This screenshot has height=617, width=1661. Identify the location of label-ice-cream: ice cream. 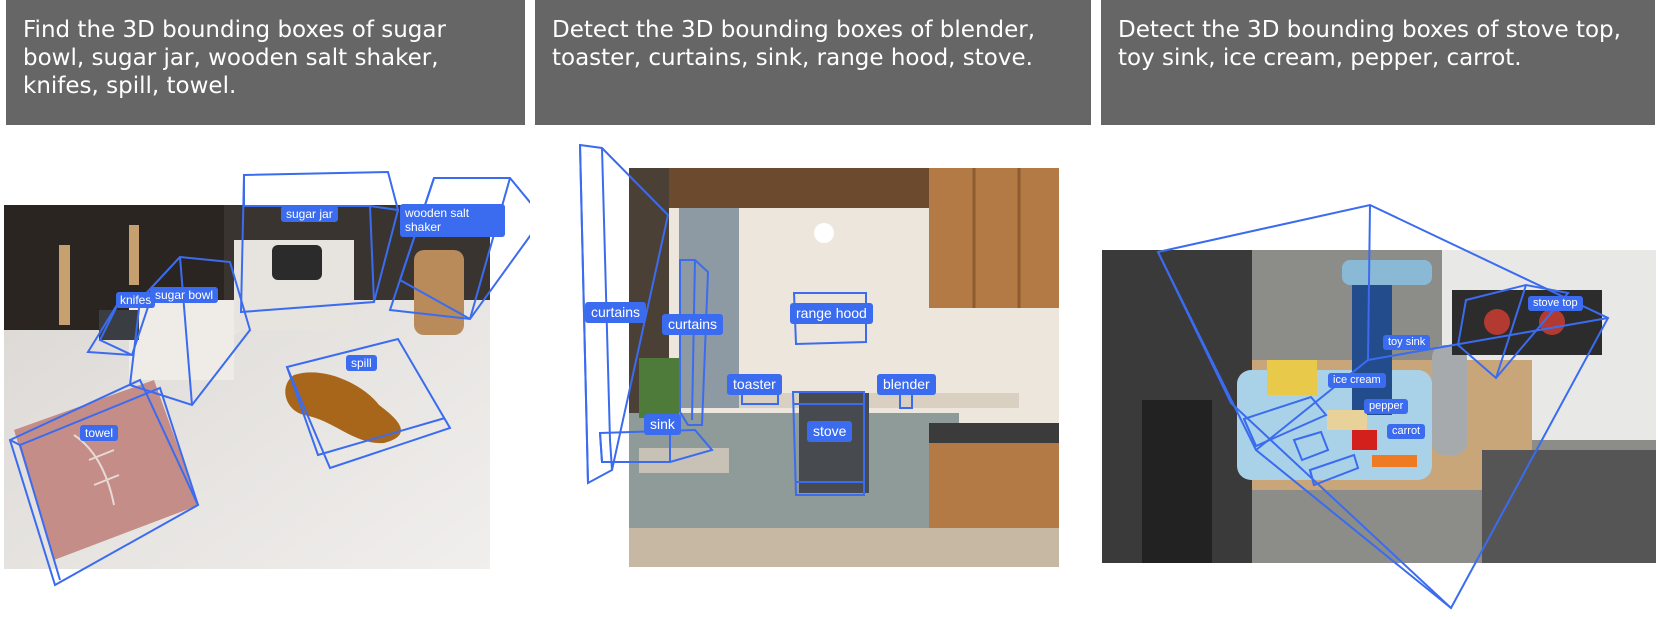
(1357, 381).